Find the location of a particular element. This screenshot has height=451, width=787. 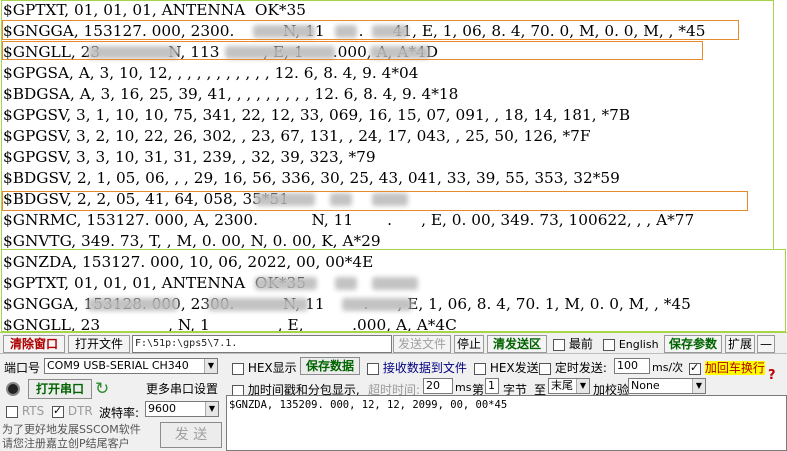

append-crlf-checkbox: 加回车换行 is located at coordinates (727, 367).